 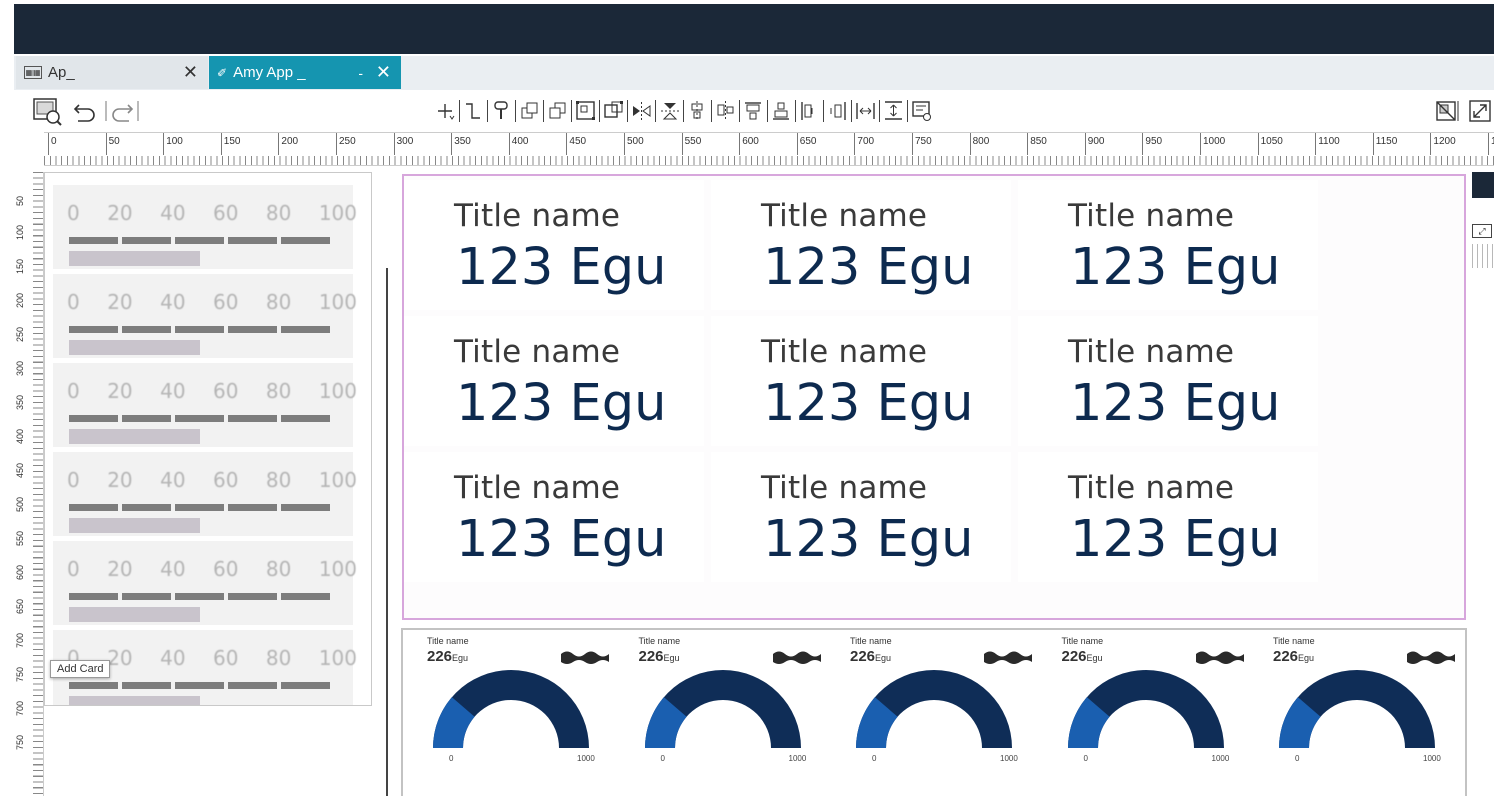 I want to click on ruler-label: 950, so click(x=1154, y=141).